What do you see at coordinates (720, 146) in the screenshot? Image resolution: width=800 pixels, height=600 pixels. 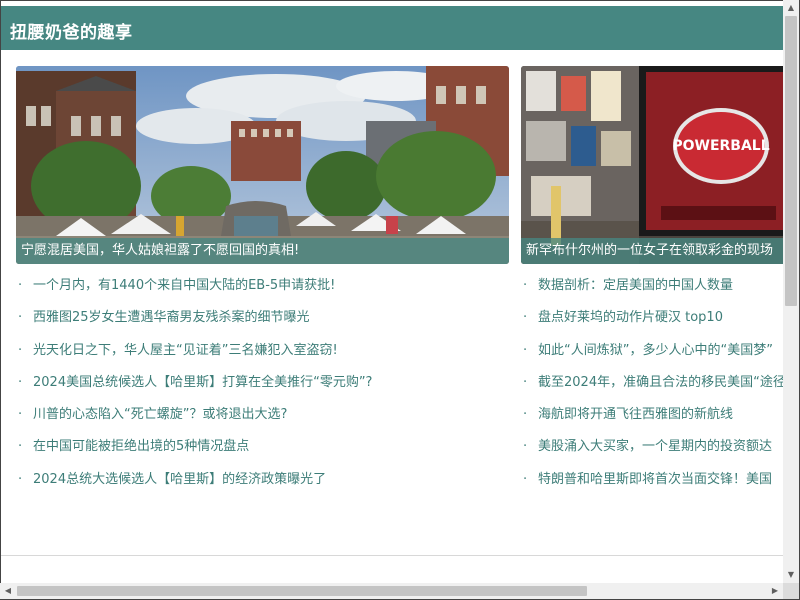 I see `powerball-sign-text: POWERBALL` at bounding box center [720, 146].